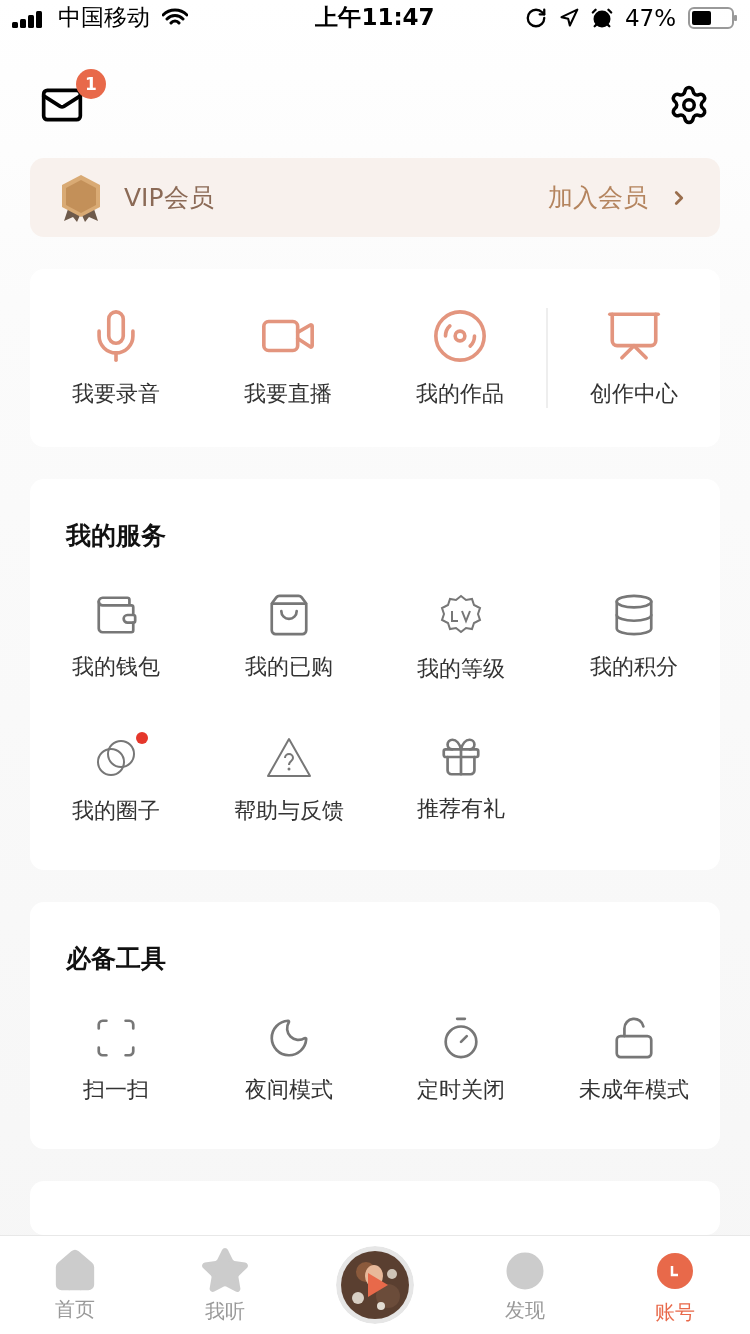 This screenshot has width=750, height=1334. I want to click on service-tile: 我的等级, so click(461, 638).